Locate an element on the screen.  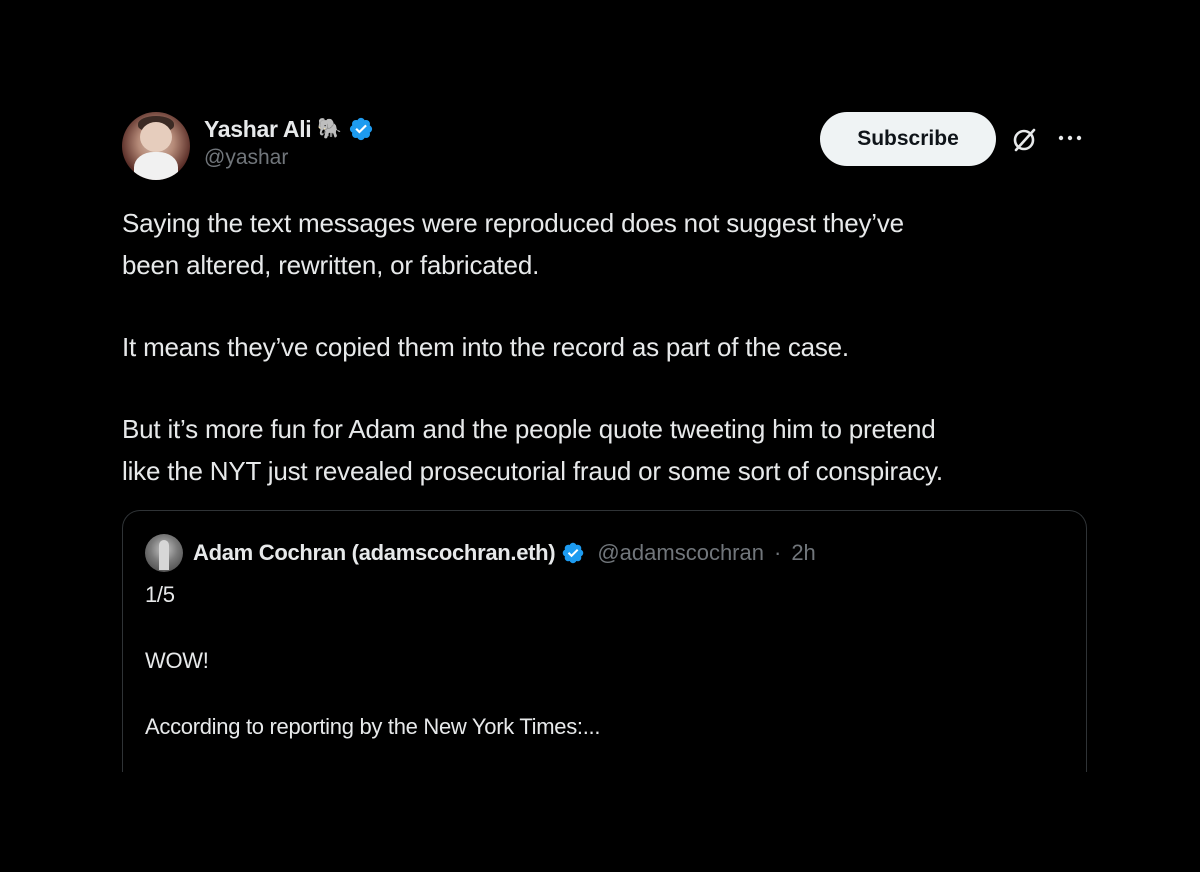
quoted-tweet-paragraph: WOW! is located at coordinates (177, 660).